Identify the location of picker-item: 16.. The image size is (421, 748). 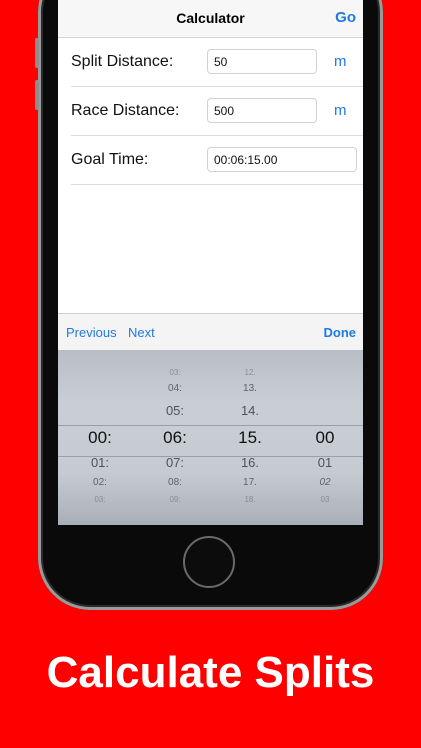
(250, 462).